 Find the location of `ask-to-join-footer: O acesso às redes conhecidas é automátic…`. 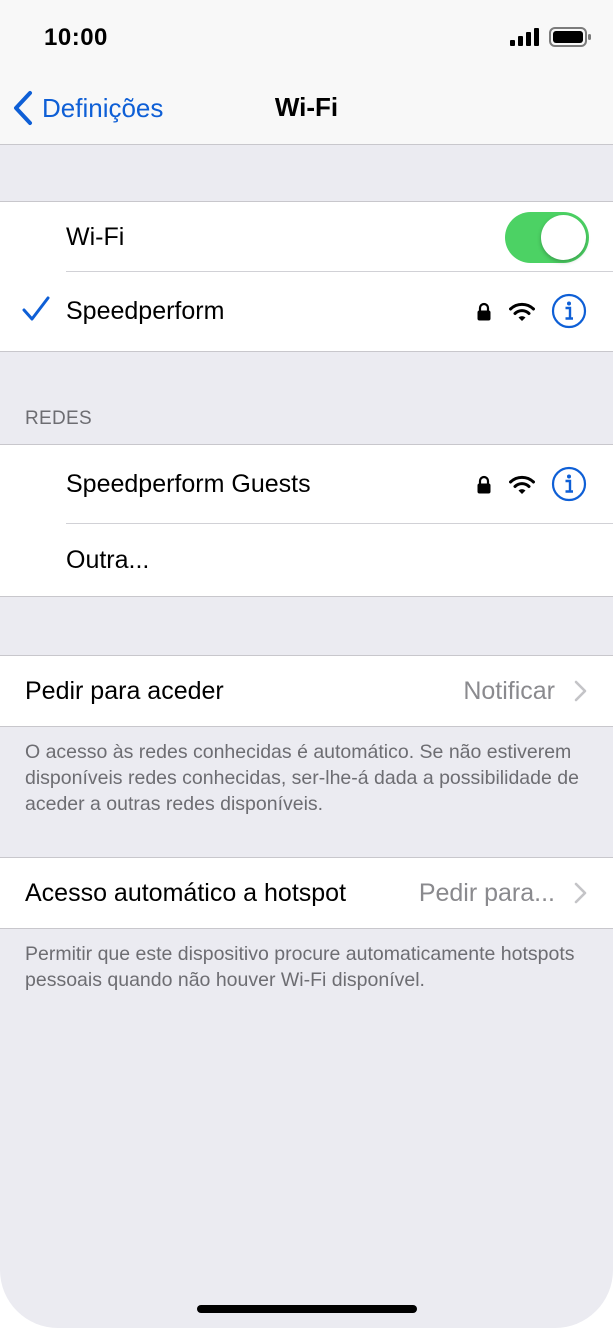

ask-to-join-footer: O acesso às redes conhecidas é automátic… is located at coordinates (302, 778).